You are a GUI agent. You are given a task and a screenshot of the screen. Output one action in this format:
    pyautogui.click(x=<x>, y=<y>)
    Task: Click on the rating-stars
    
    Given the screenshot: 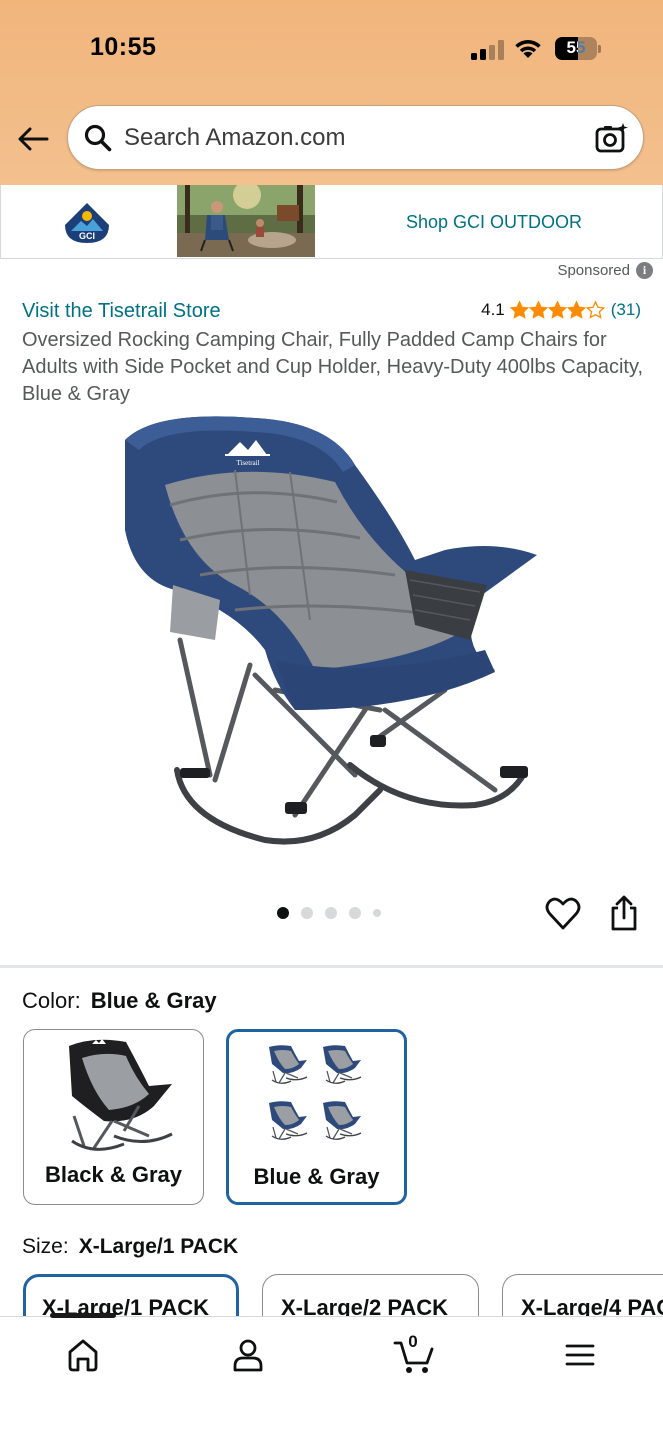 What is the action you would take?
    pyautogui.click(x=557, y=310)
    